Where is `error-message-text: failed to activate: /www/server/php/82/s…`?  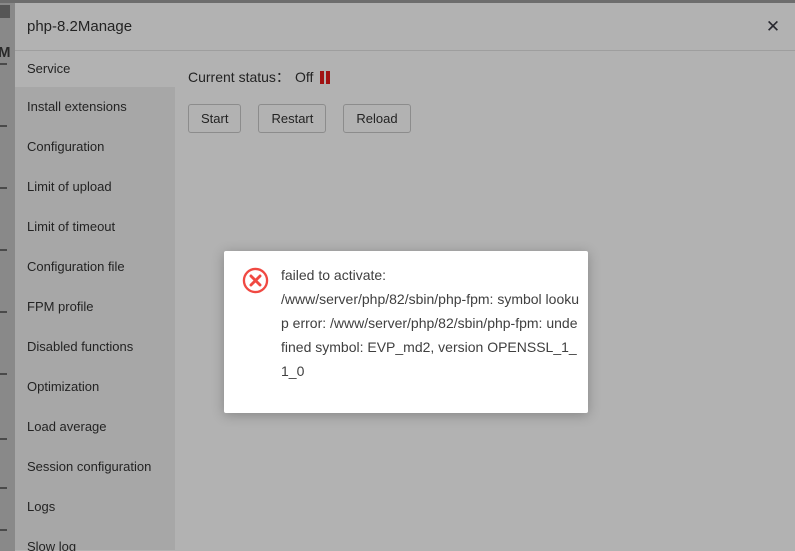 error-message-text: failed to activate: /www/server/php/82/s… is located at coordinates (430, 323).